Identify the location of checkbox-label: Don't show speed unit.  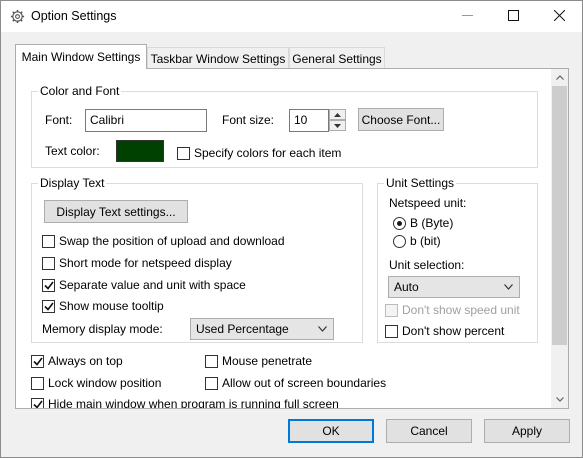
(461, 310).